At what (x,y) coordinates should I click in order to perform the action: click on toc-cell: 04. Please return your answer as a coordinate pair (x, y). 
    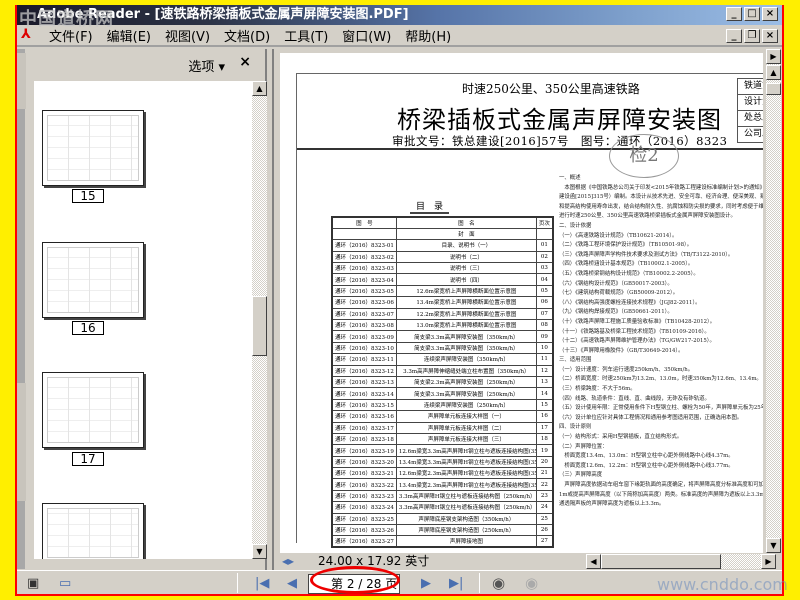
    Looking at the image, I should click on (544, 279).